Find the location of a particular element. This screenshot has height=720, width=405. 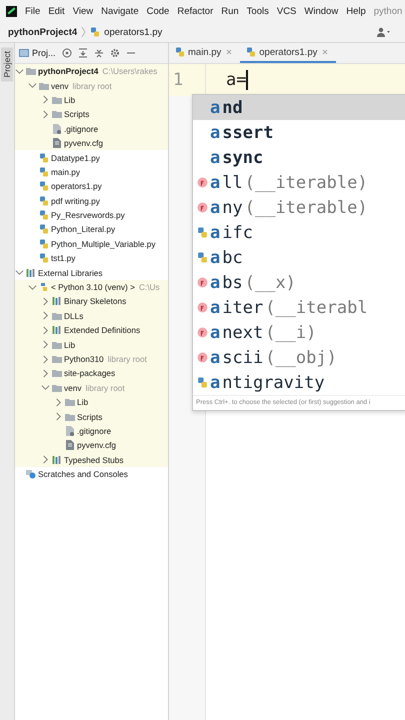

completion-item: a ntigravity is located at coordinates (299, 382).